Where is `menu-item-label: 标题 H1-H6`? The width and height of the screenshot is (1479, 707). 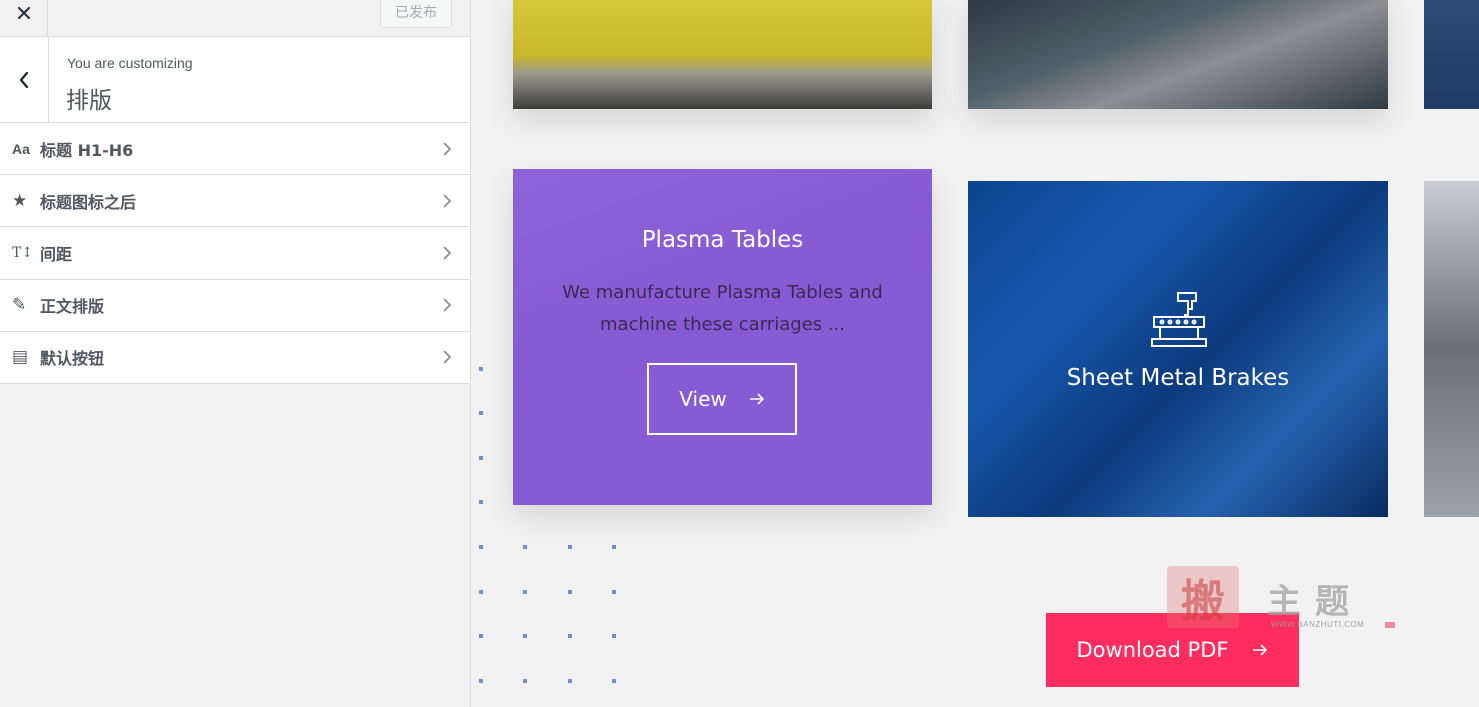
menu-item-label: 标题 H1-H6 is located at coordinates (87, 150).